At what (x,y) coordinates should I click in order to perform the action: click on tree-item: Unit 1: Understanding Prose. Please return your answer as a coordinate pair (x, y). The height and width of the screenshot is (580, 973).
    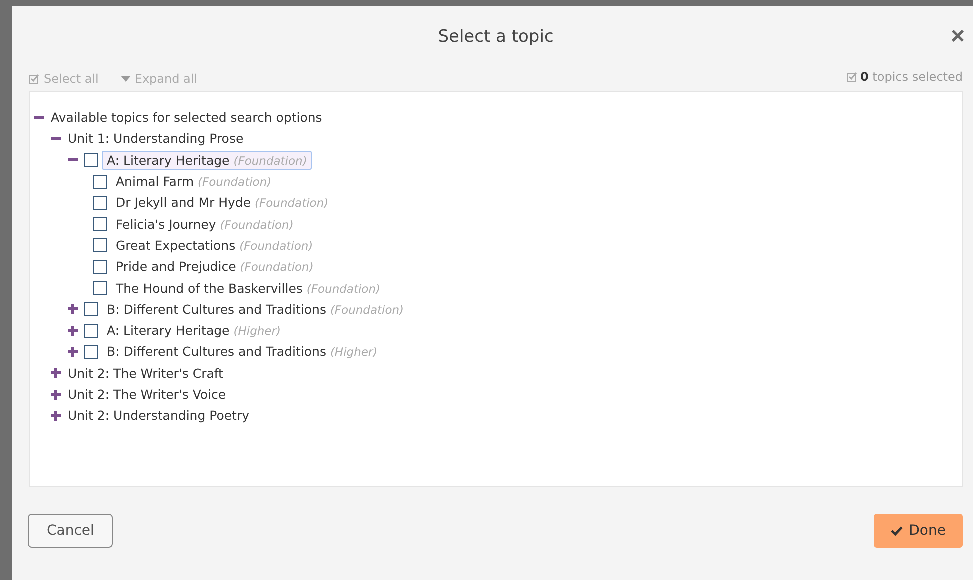
    Looking at the image, I should click on (156, 138).